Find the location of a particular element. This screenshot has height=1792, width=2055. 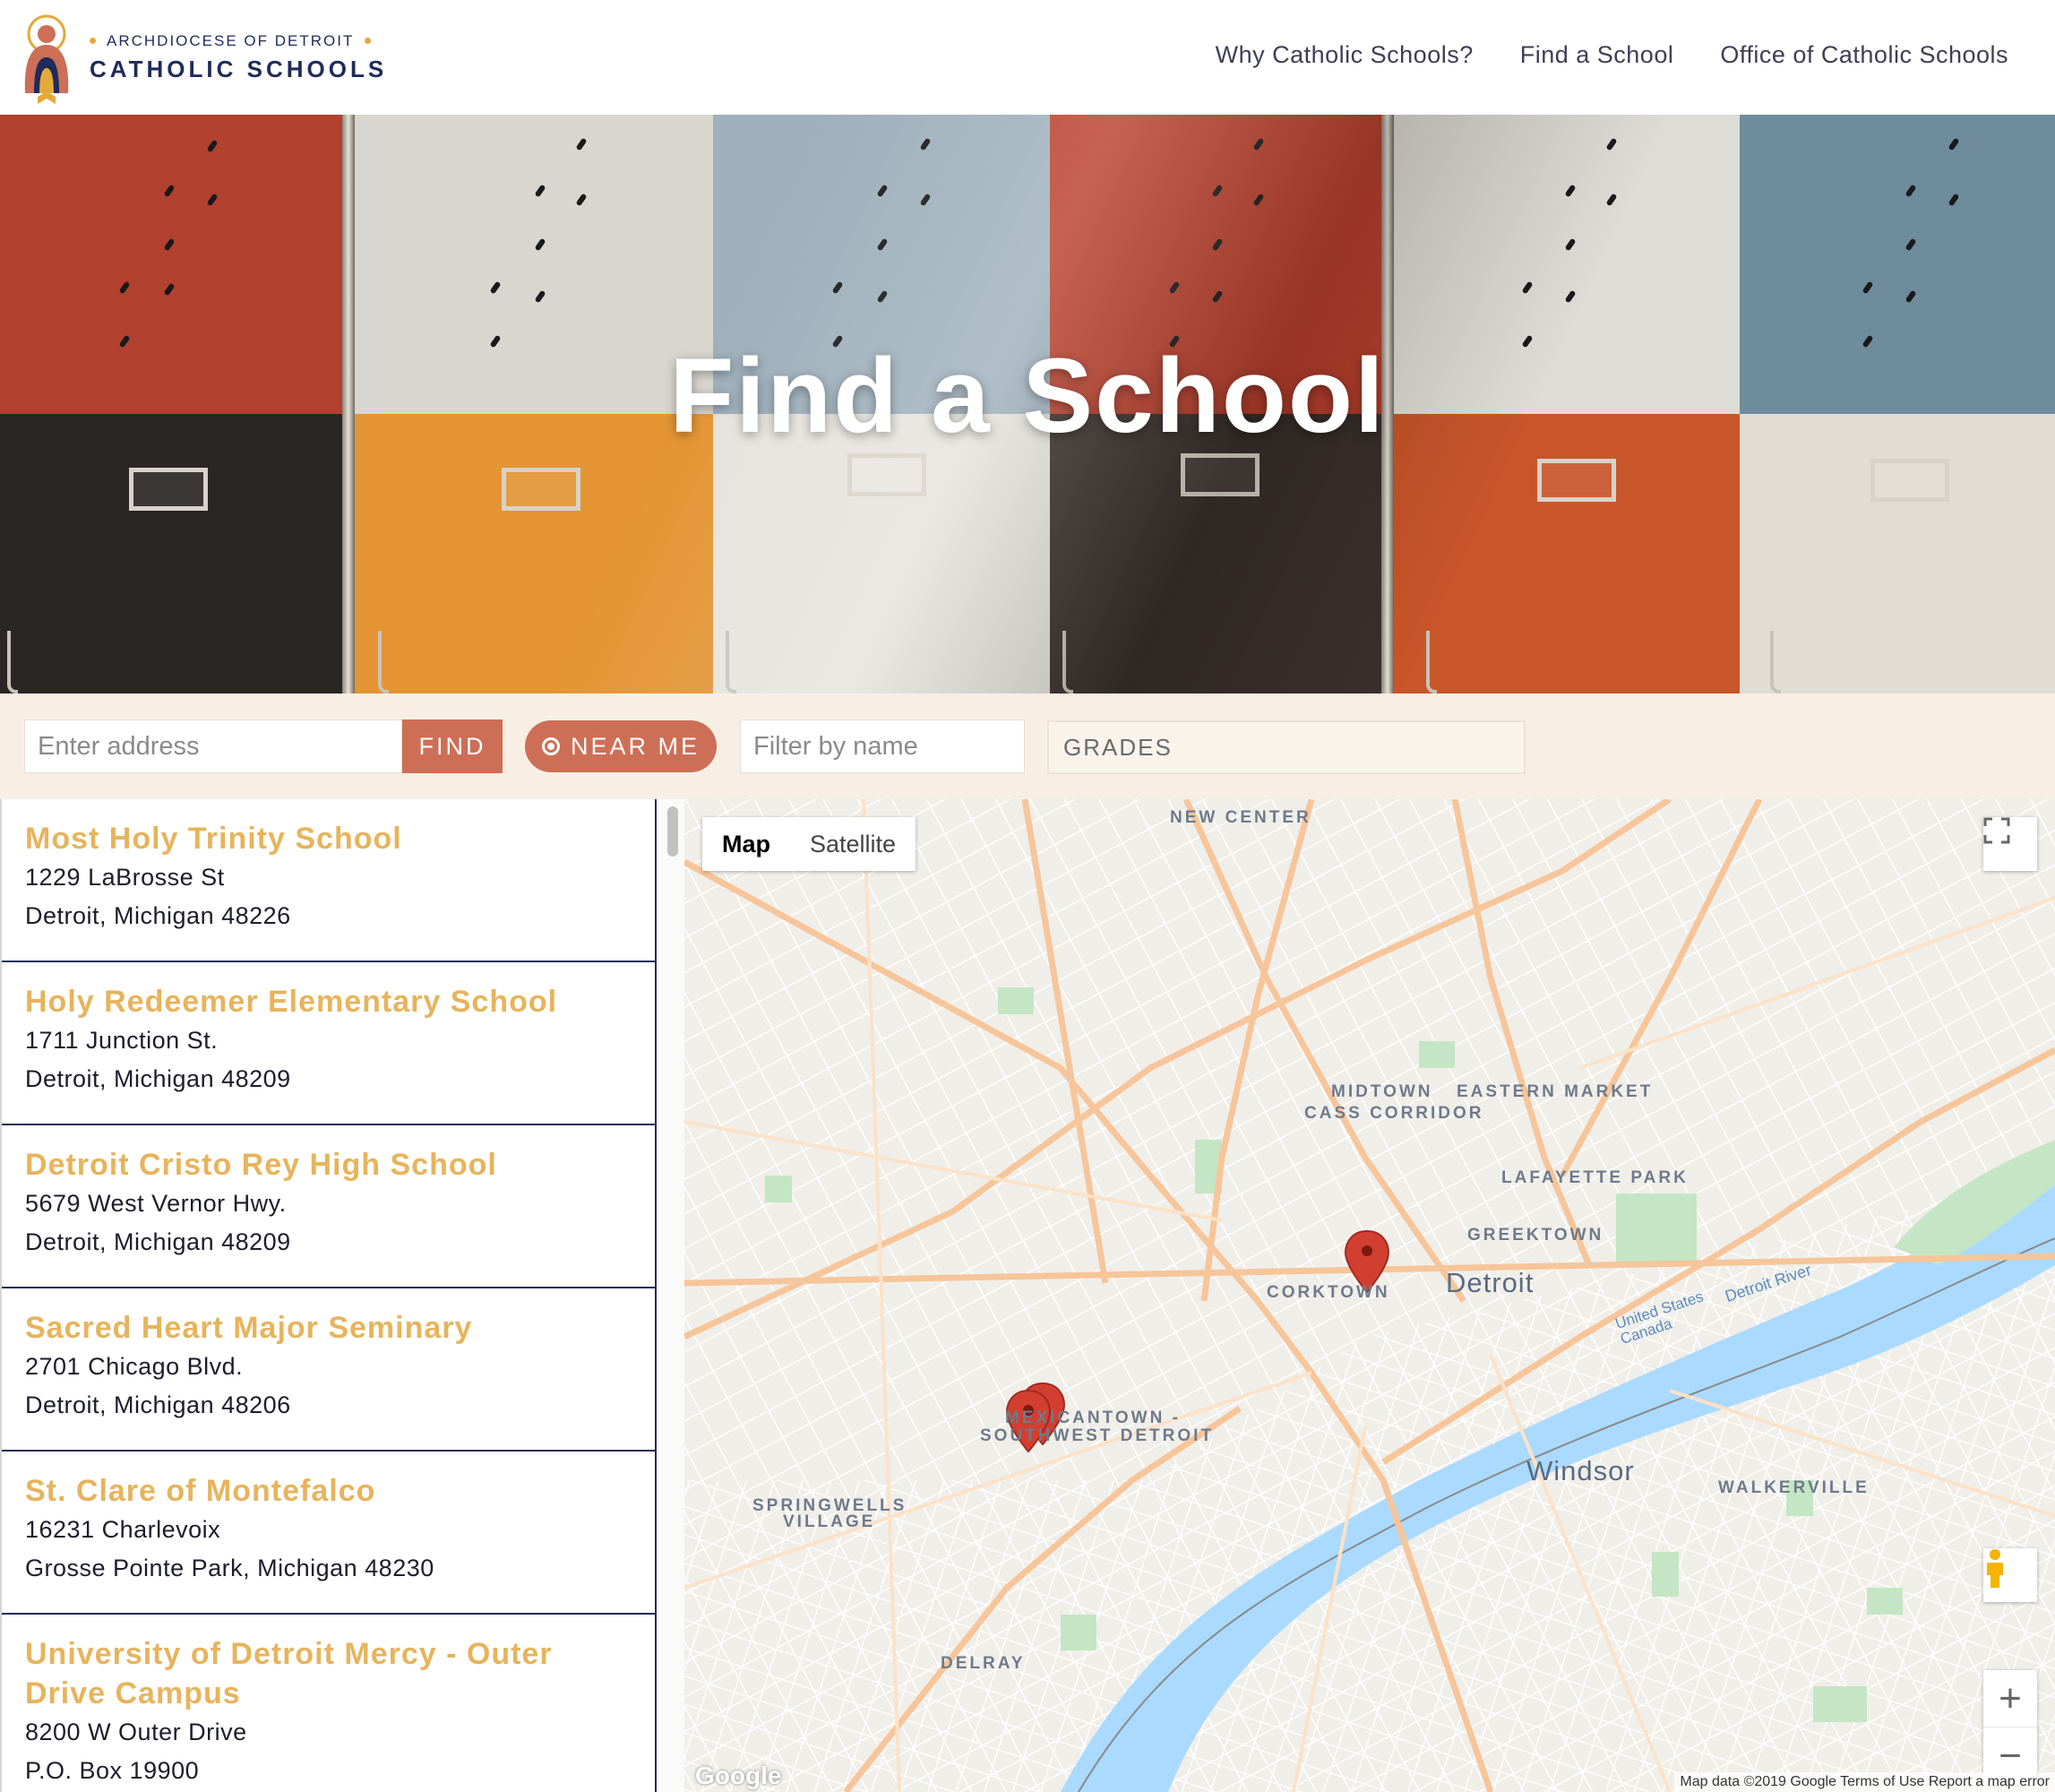

logo-line2: CATHOLIC SCHOOLS is located at coordinates (239, 68).